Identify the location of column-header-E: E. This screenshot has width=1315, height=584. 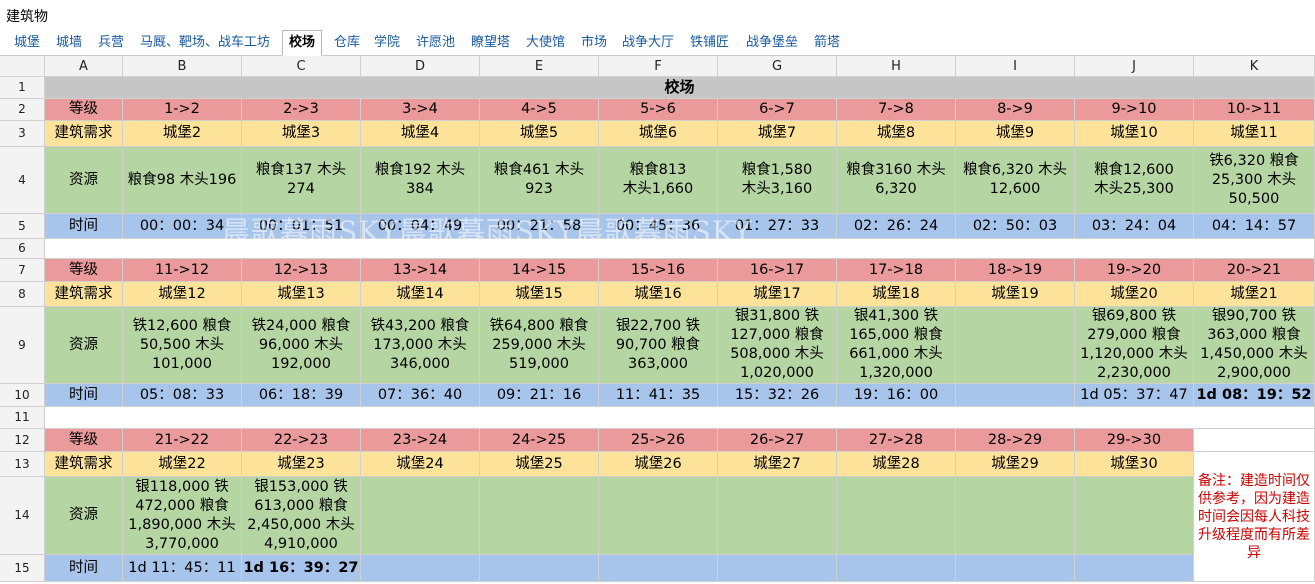
(539, 66).